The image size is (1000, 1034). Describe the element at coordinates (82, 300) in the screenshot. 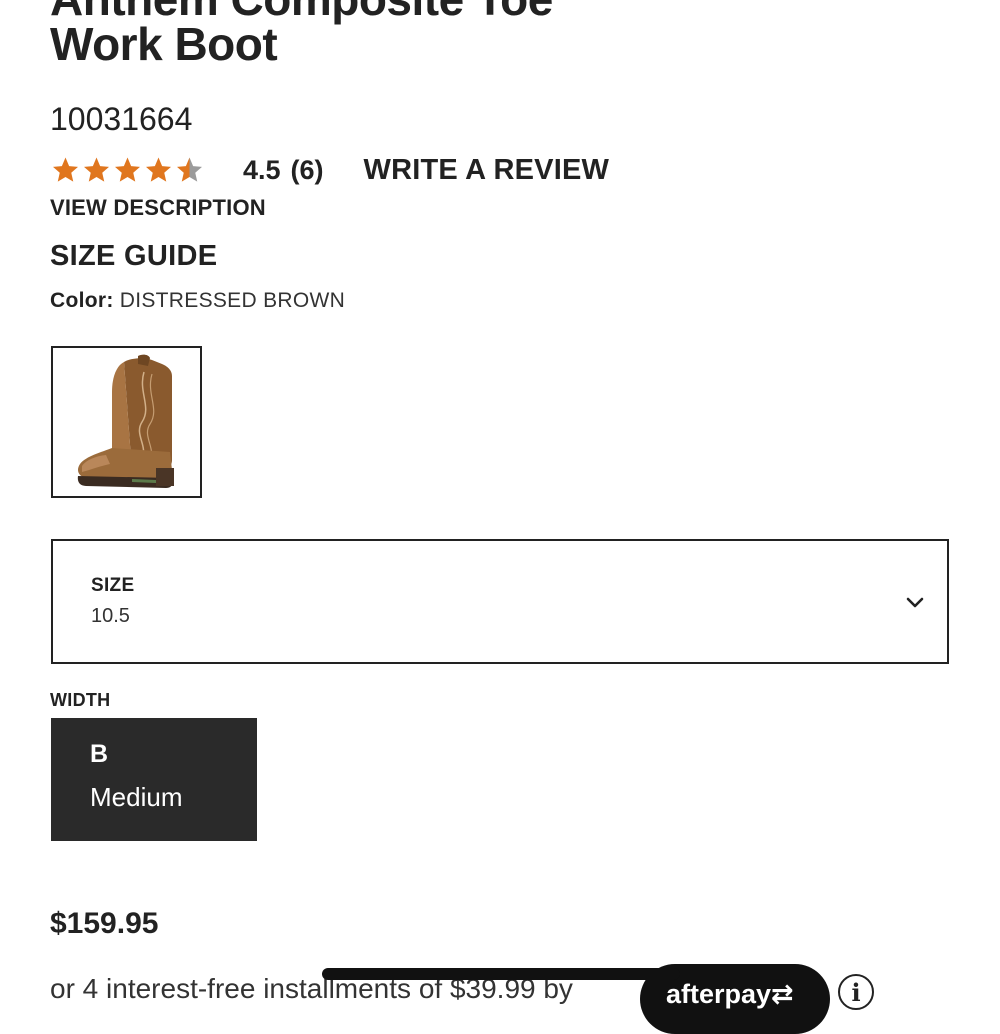

I see `color-label: Color:` at that location.